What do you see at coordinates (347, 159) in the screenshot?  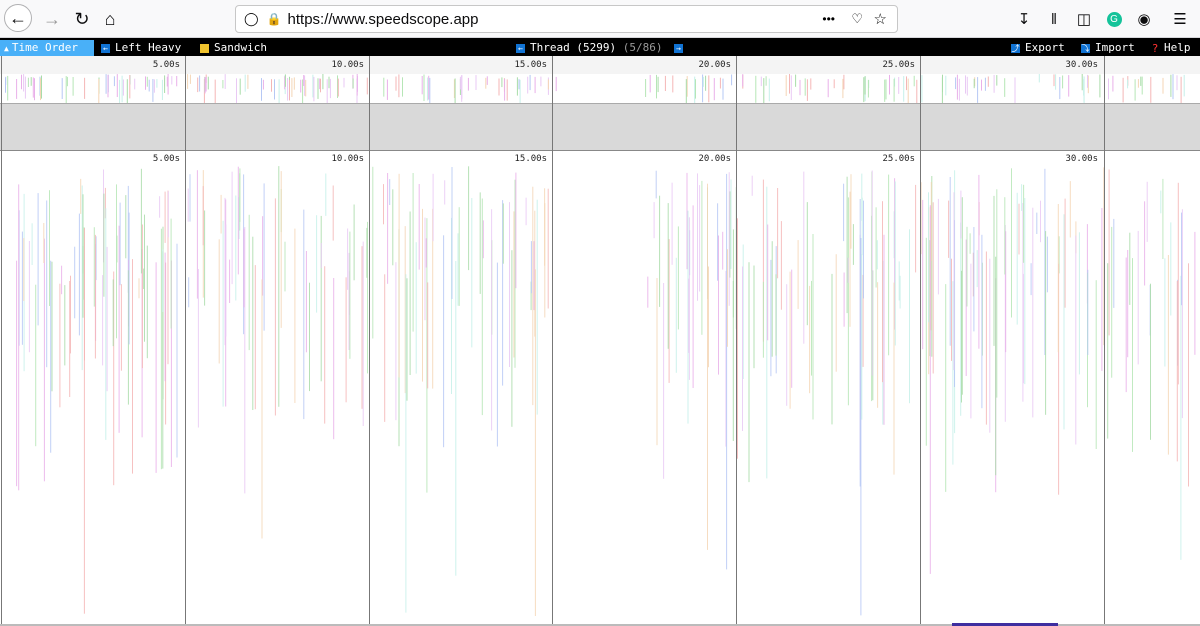 I see `main-tick: 10.00s` at bounding box center [347, 159].